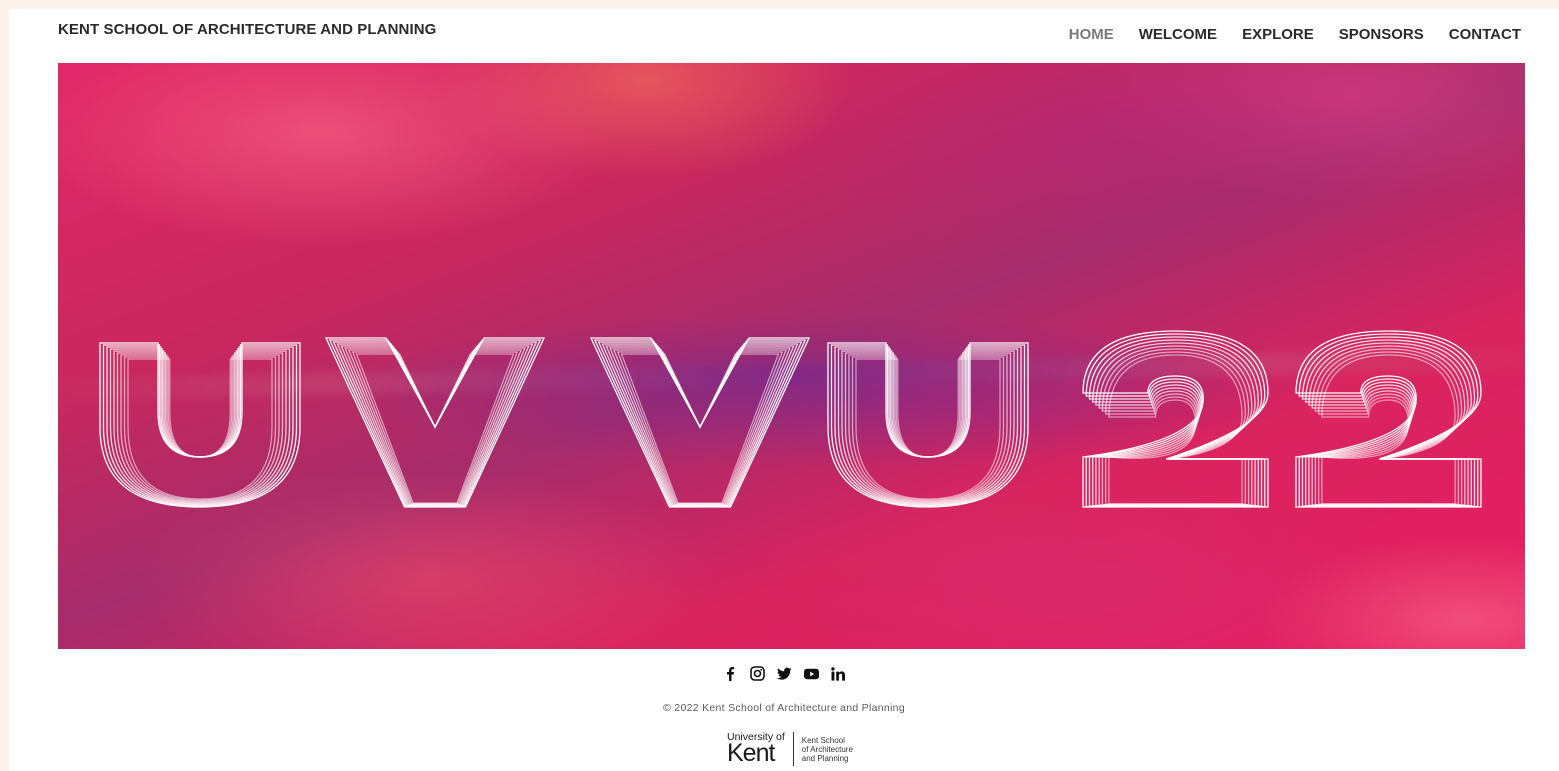 This screenshot has height=771, width=1559. What do you see at coordinates (751, 753) in the screenshot?
I see `logo-kent: Kent` at bounding box center [751, 753].